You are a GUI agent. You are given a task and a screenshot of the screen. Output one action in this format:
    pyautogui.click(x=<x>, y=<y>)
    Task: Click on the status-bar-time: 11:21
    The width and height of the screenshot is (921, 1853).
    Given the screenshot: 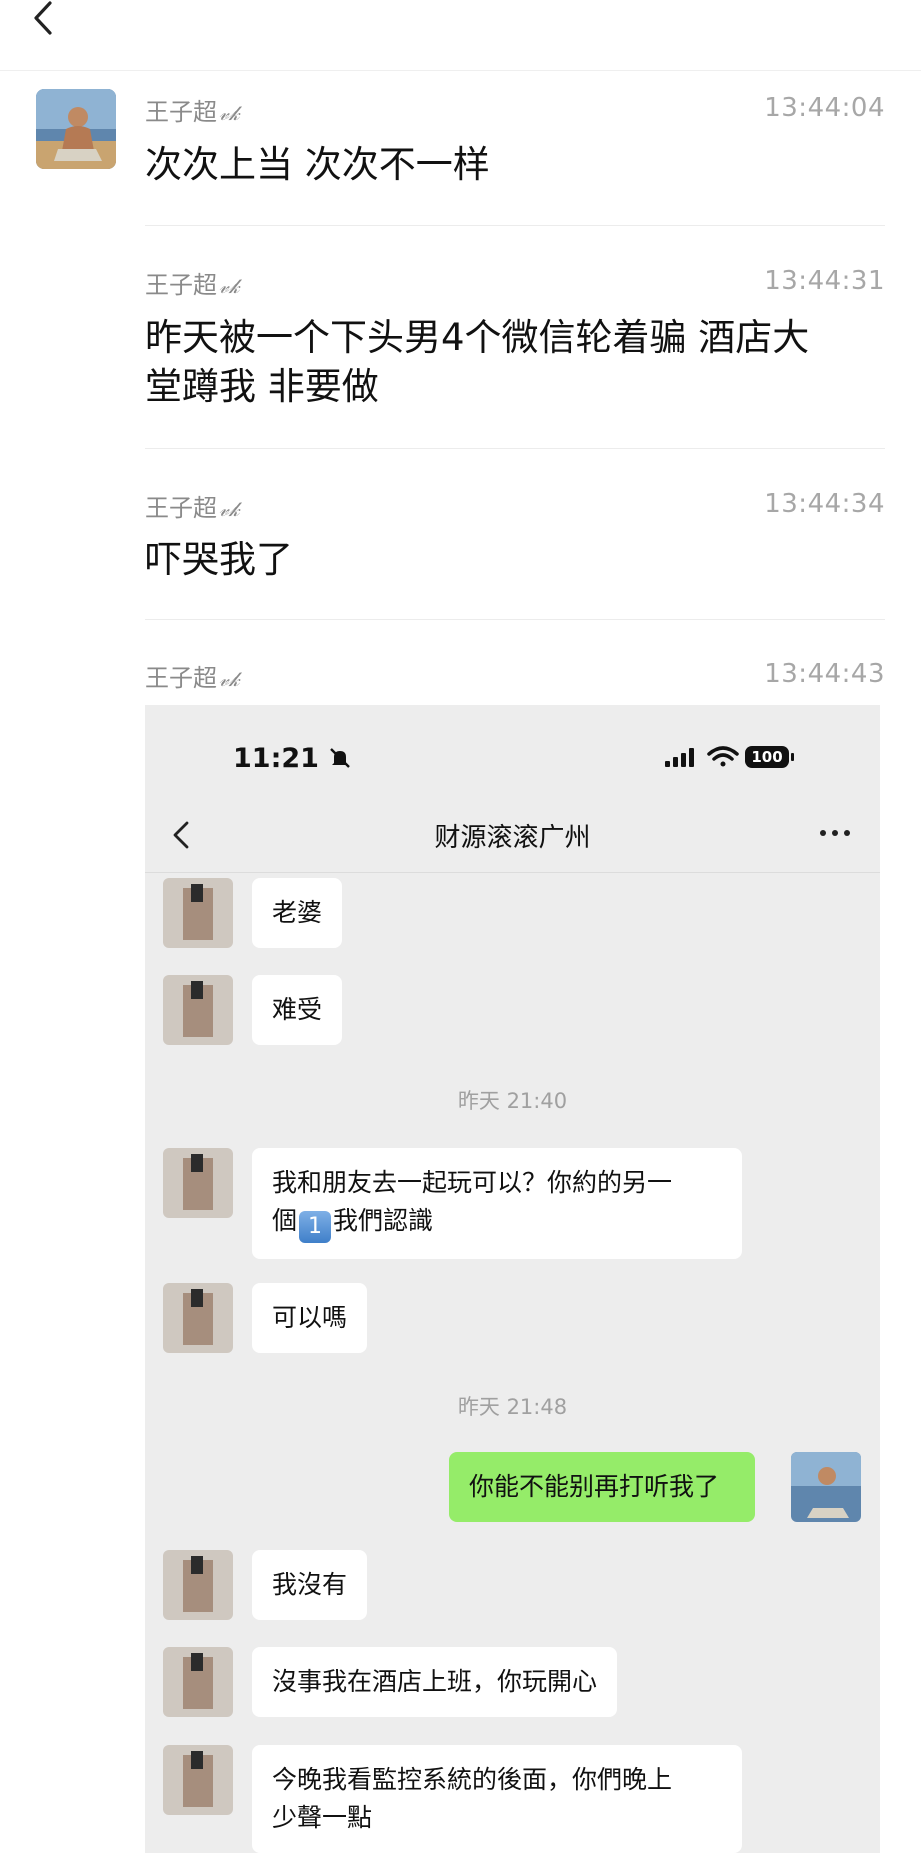 What is the action you would take?
    pyautogui.click(x=292, y=758)
    